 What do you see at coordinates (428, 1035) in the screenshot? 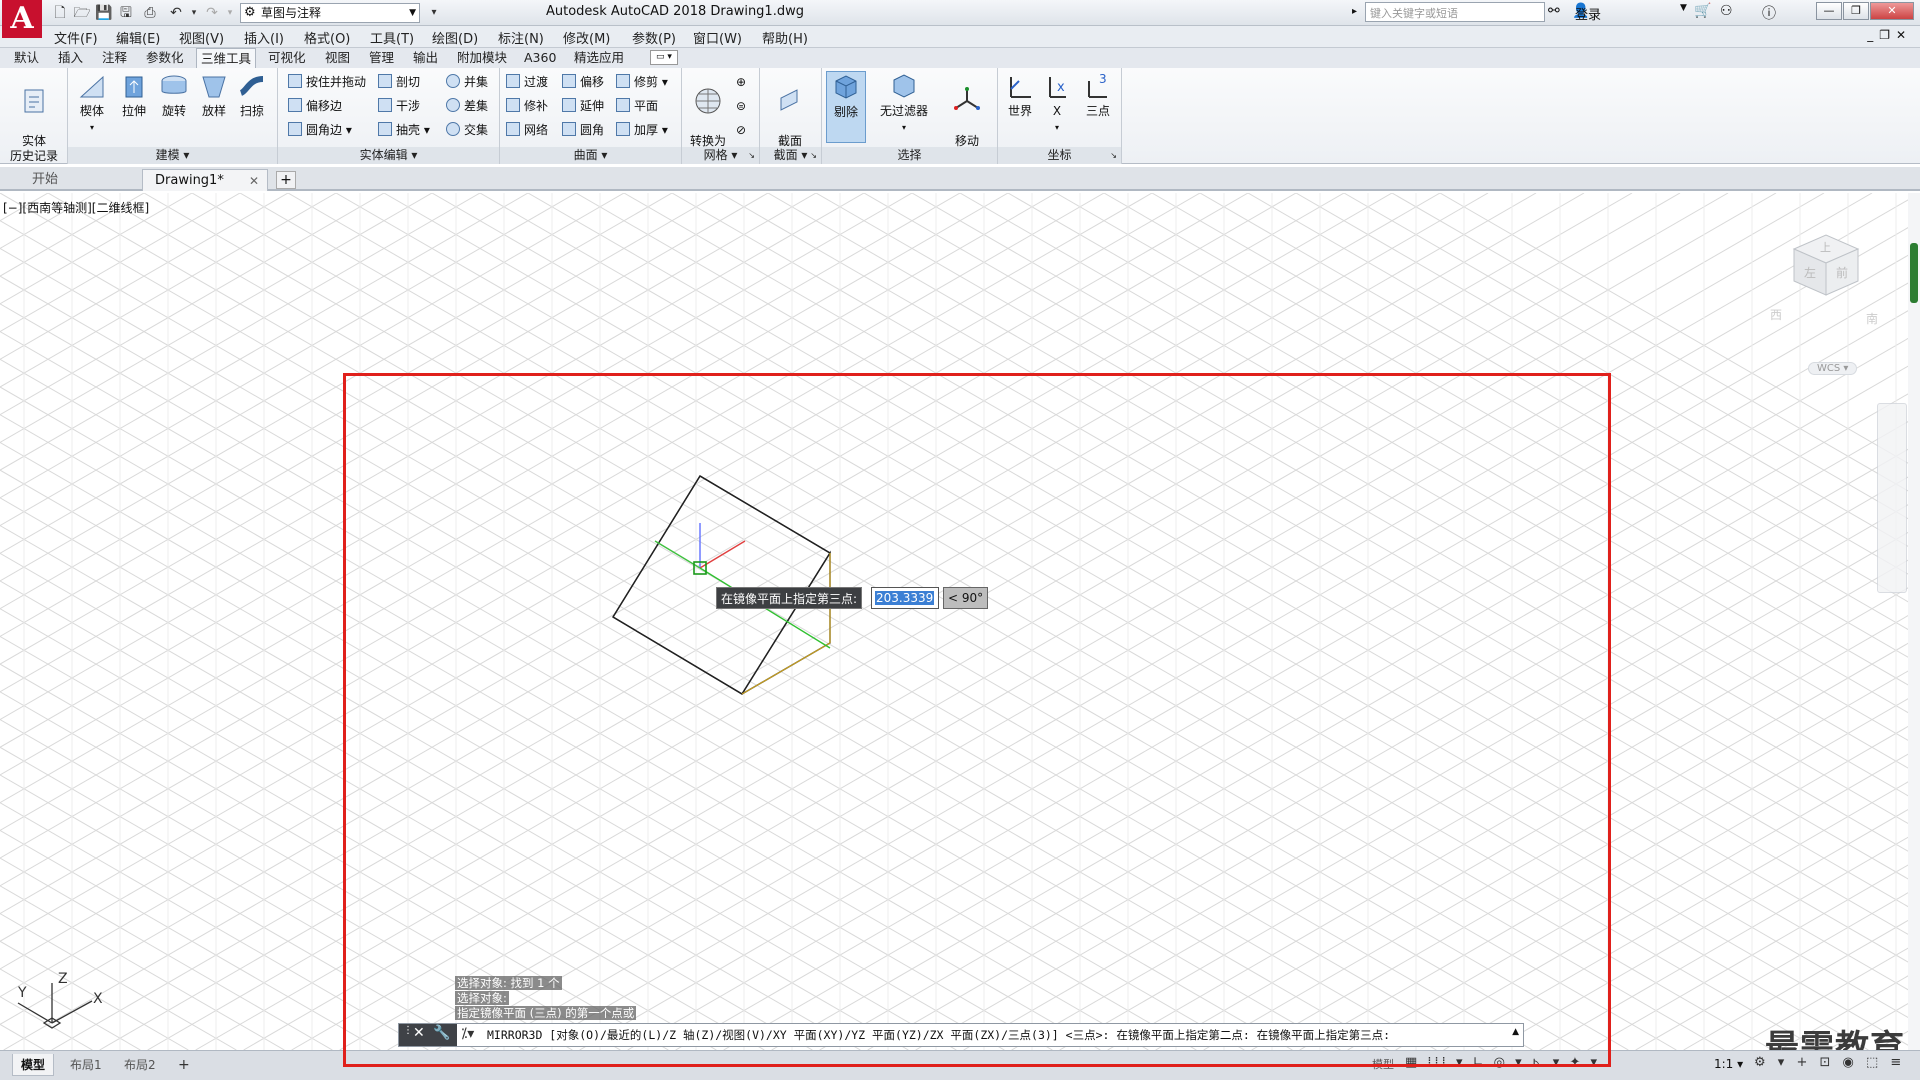
I see `command-line-grip: ⋮ ✕ 🔧` at bounding box center [428, 1035].